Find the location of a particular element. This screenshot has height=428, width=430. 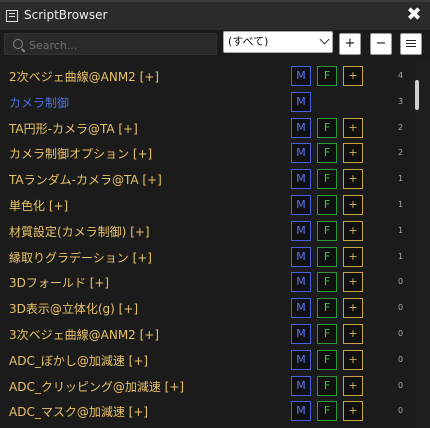

scrollbar-track is located at coordinates (420, 245).